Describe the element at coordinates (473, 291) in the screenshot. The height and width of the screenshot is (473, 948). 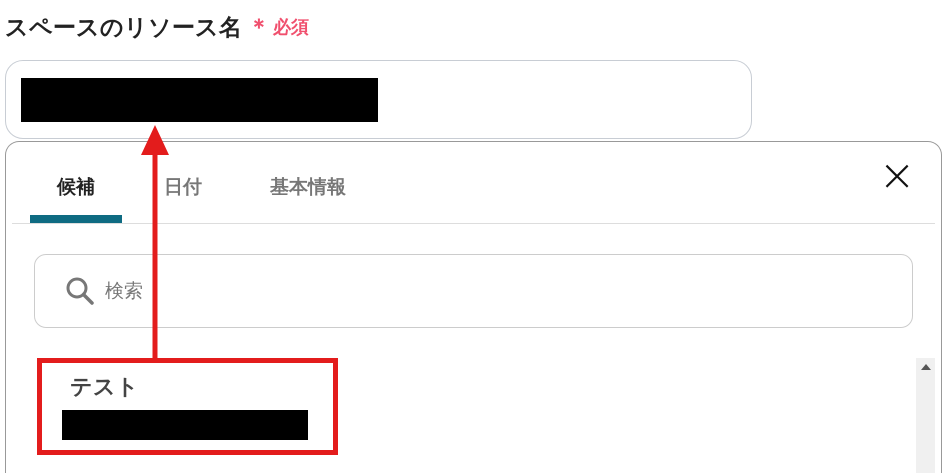
I see `search-field: 検索` at that location.